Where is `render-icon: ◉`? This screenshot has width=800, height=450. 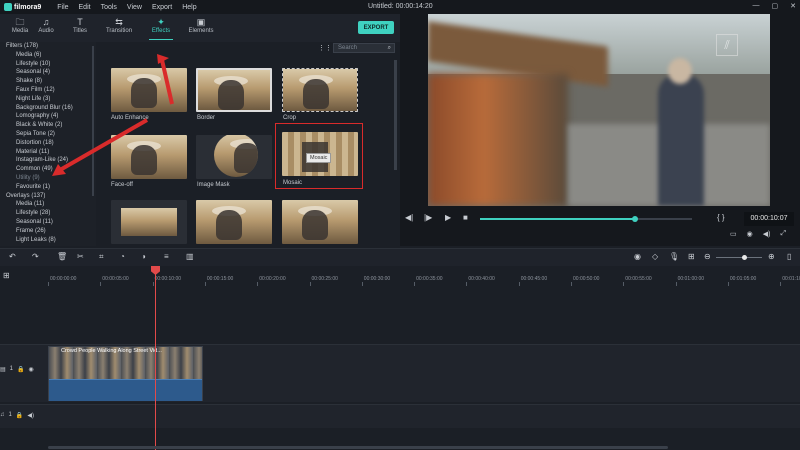 render-icon: ◉ is located at coordinates (637, 256).